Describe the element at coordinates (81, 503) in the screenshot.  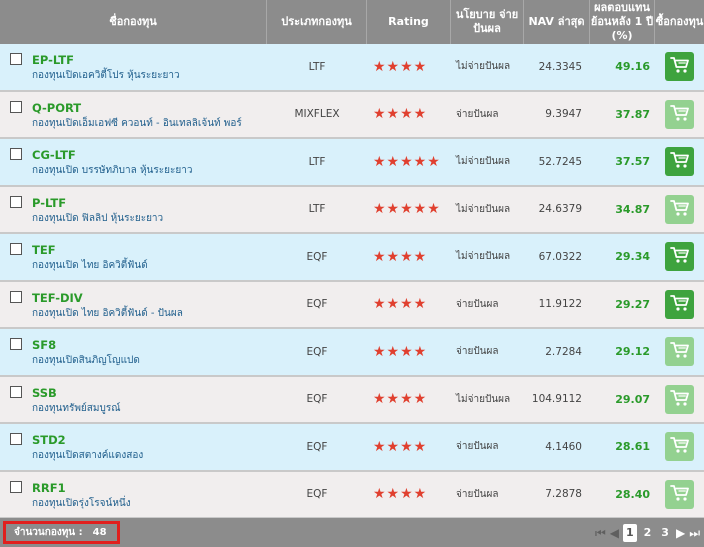
I see `fund-full-name: กองทุนเปิดรุ่งโรจน์หนึ่ง` at that location.